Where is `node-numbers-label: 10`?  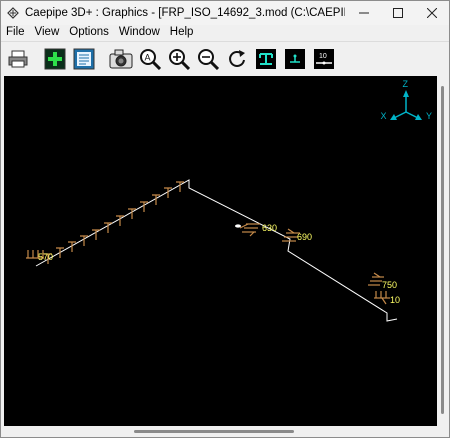 node-numbers-label: 10 is located at coordinates (323, 56).